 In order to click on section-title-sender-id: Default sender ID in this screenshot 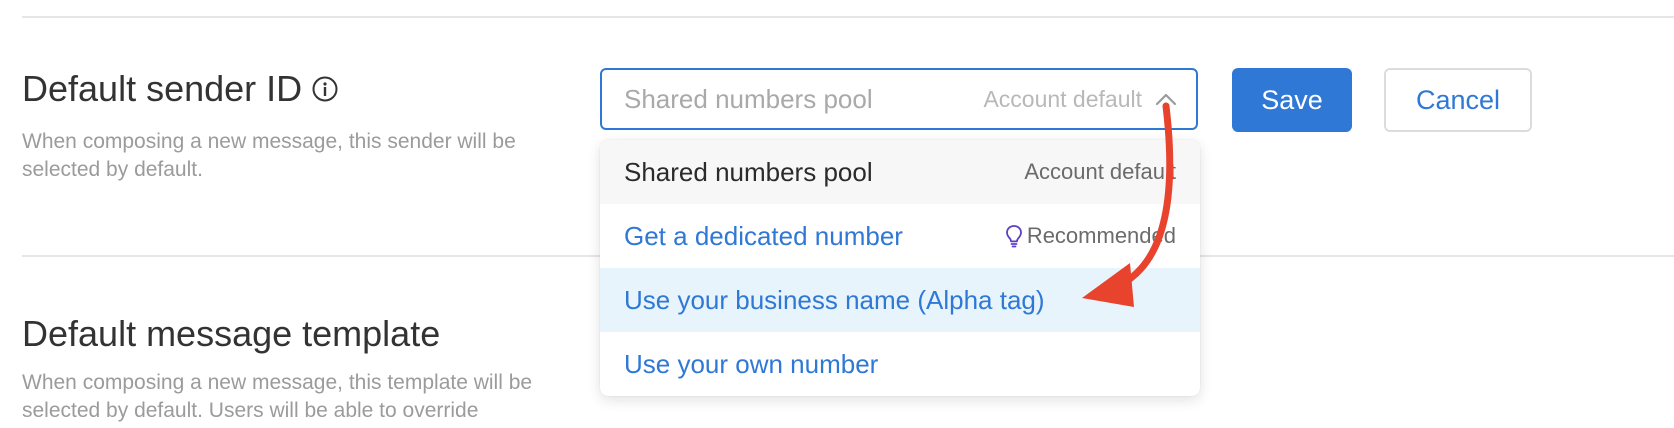, I will do `click(180, 89)`.